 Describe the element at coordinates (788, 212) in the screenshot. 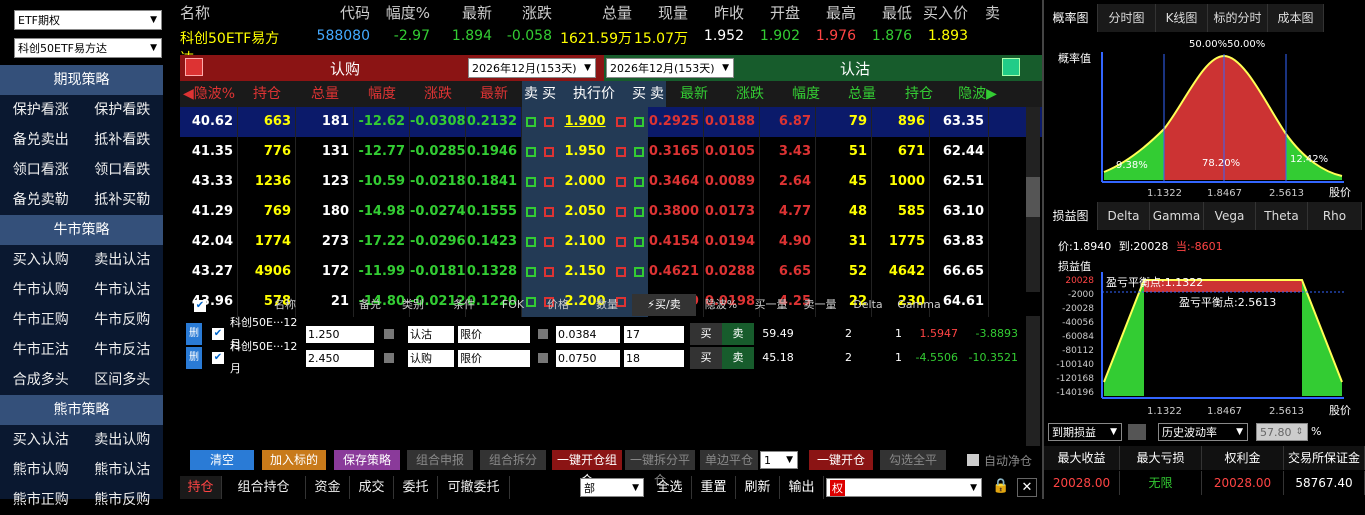

I see `put-cell: 4.77` at that location.